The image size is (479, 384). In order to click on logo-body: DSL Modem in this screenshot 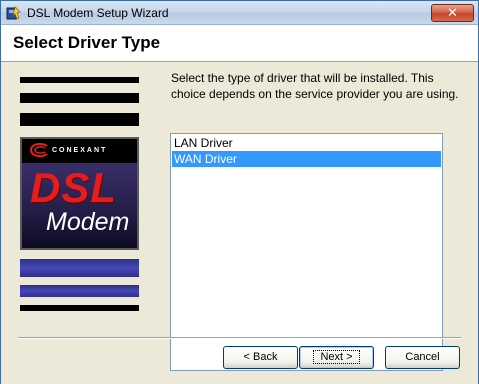, I will do `click(79, 205)`.